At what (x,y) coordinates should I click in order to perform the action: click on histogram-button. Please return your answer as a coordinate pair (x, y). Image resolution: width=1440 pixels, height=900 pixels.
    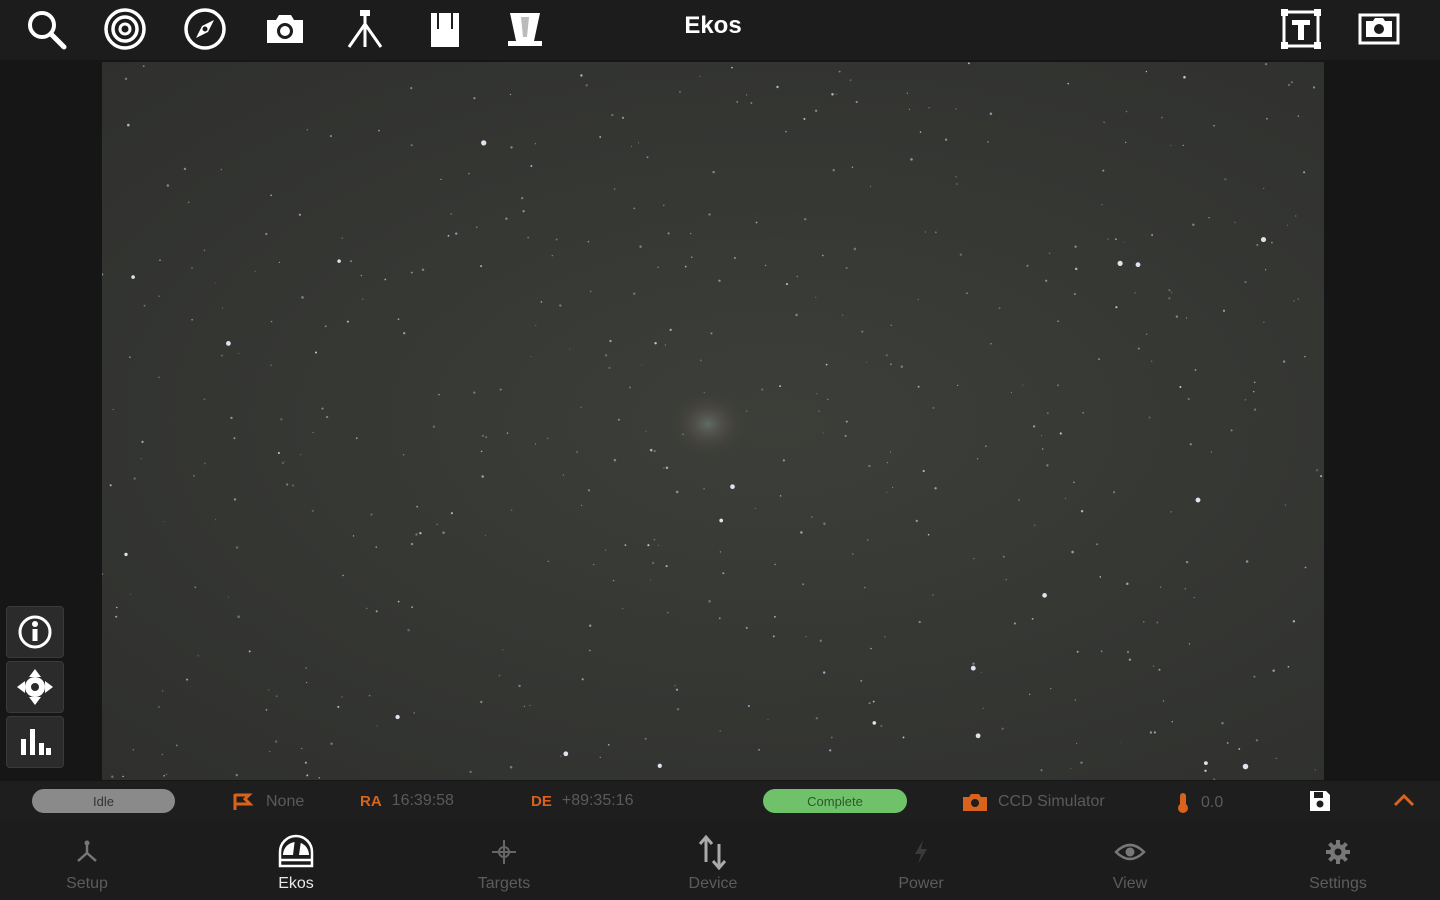
    Looking at the image, I should click on (35, 742).